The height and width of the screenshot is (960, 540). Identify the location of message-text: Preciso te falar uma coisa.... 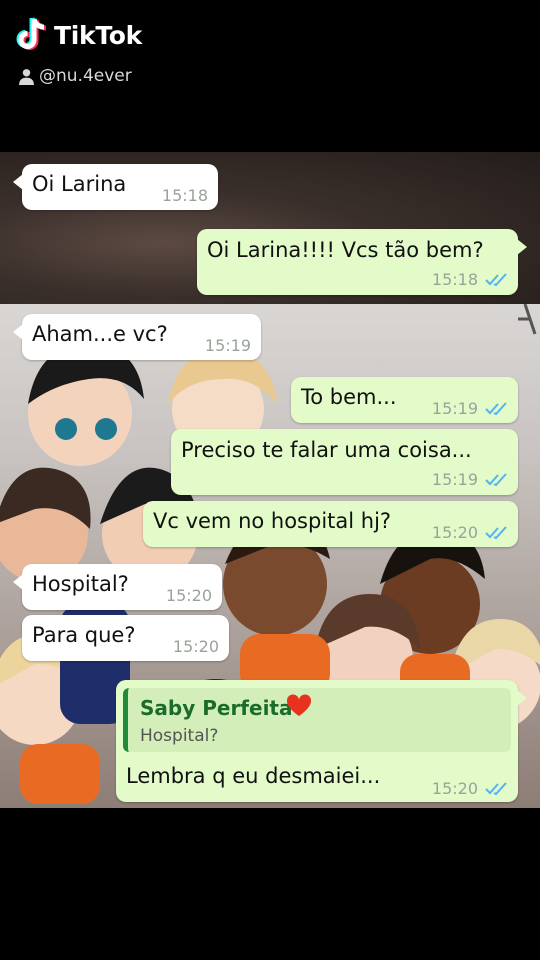
(326, 450).